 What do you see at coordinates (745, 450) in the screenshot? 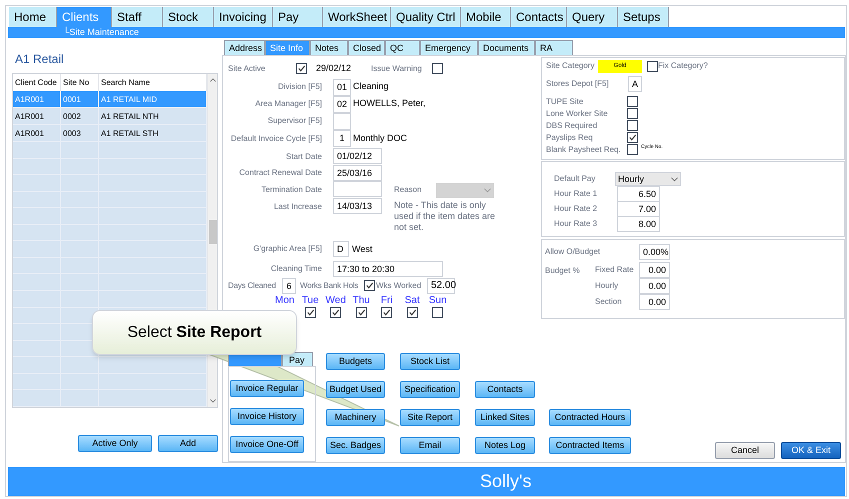
I see `button: Cancel` at bounding box center [745, 450].